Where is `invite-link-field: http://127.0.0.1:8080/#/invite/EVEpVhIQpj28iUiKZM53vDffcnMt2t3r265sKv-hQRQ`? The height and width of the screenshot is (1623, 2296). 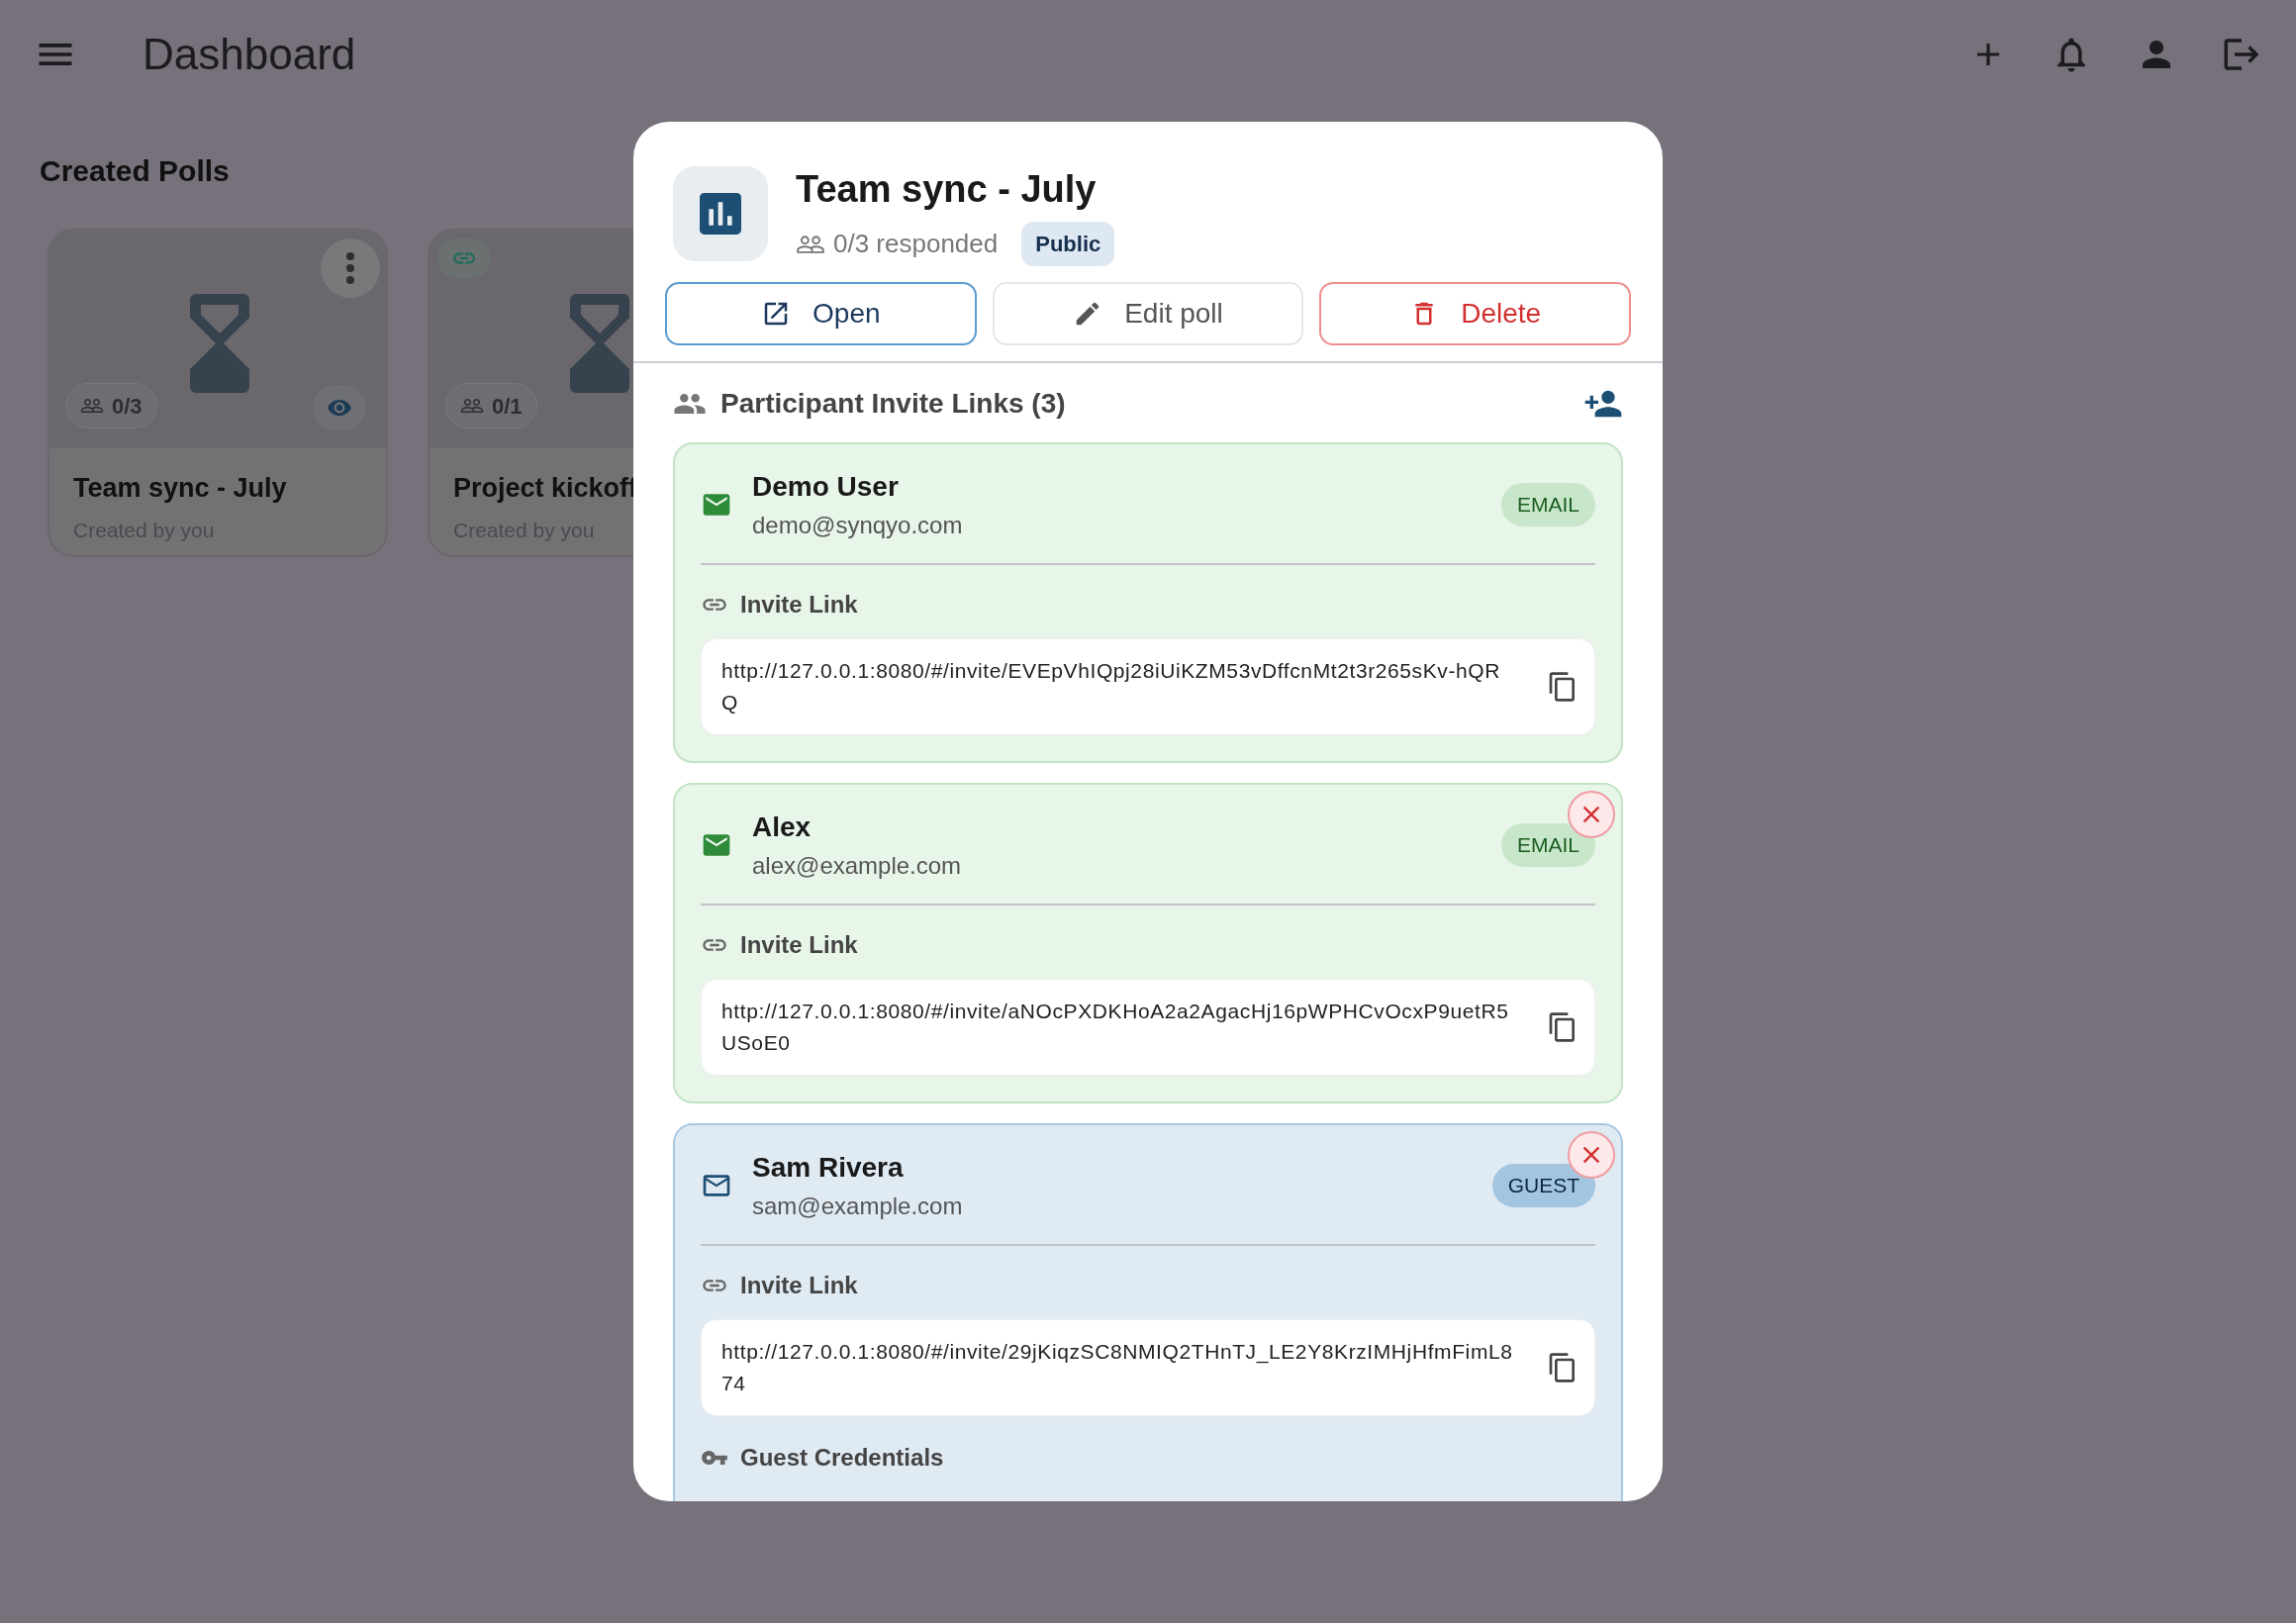 invite-link-field: http://127.0.0.1:8080/#/invite/EVEpVhIQpj28iUiKZM53vDffcnMt2t3r265sKv-hQRQ is located at coordinates (1148, 686).